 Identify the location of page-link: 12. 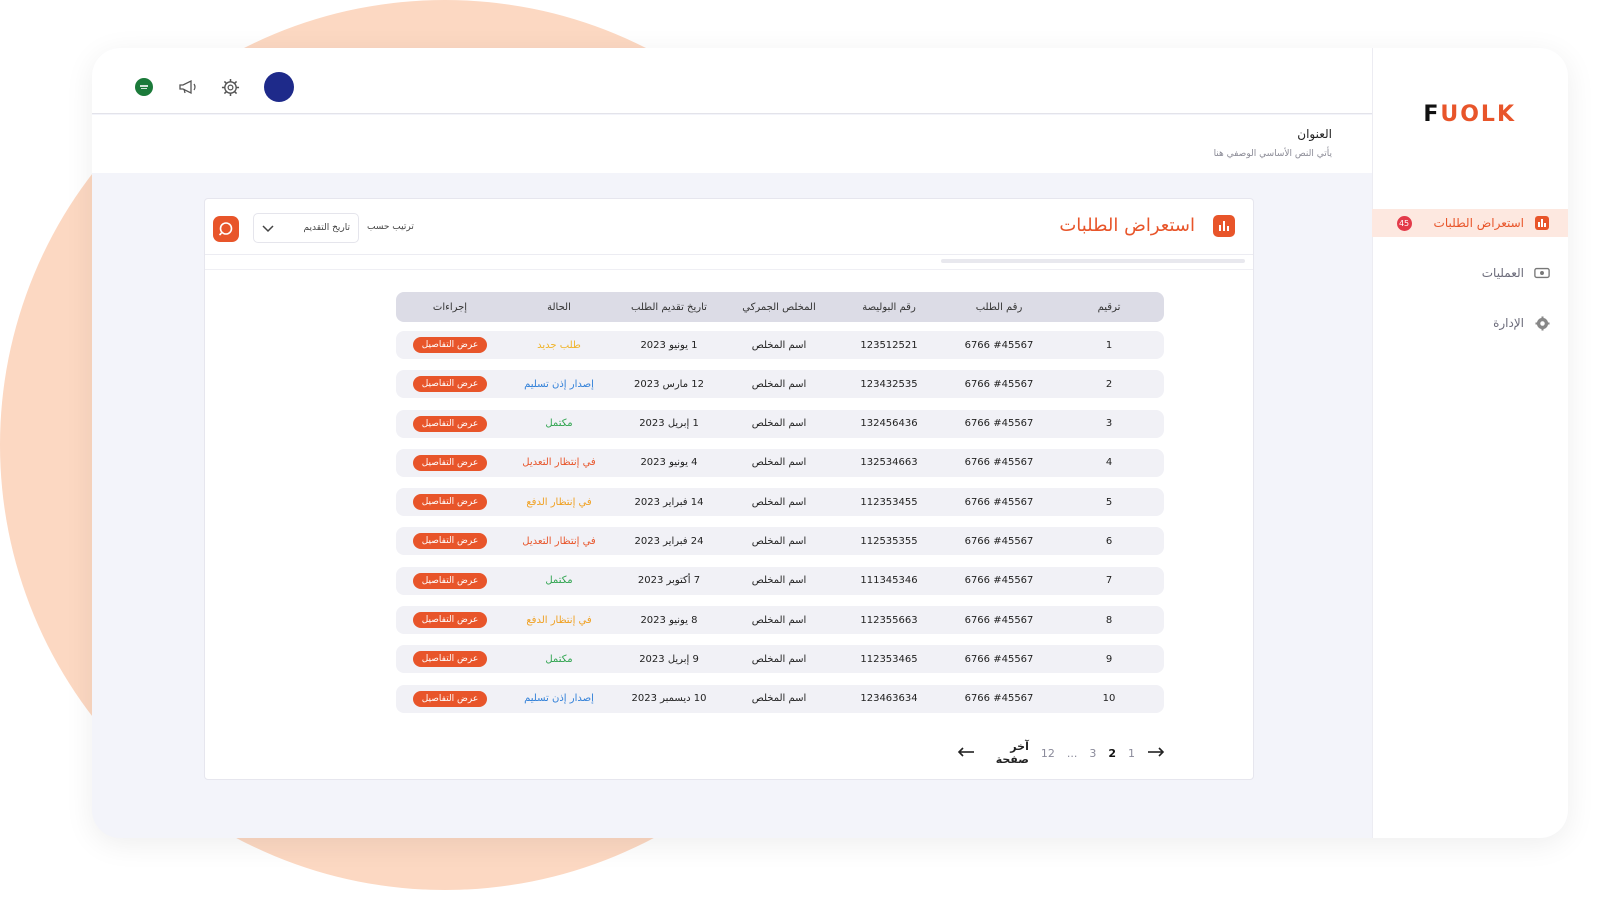
(1048, 753).